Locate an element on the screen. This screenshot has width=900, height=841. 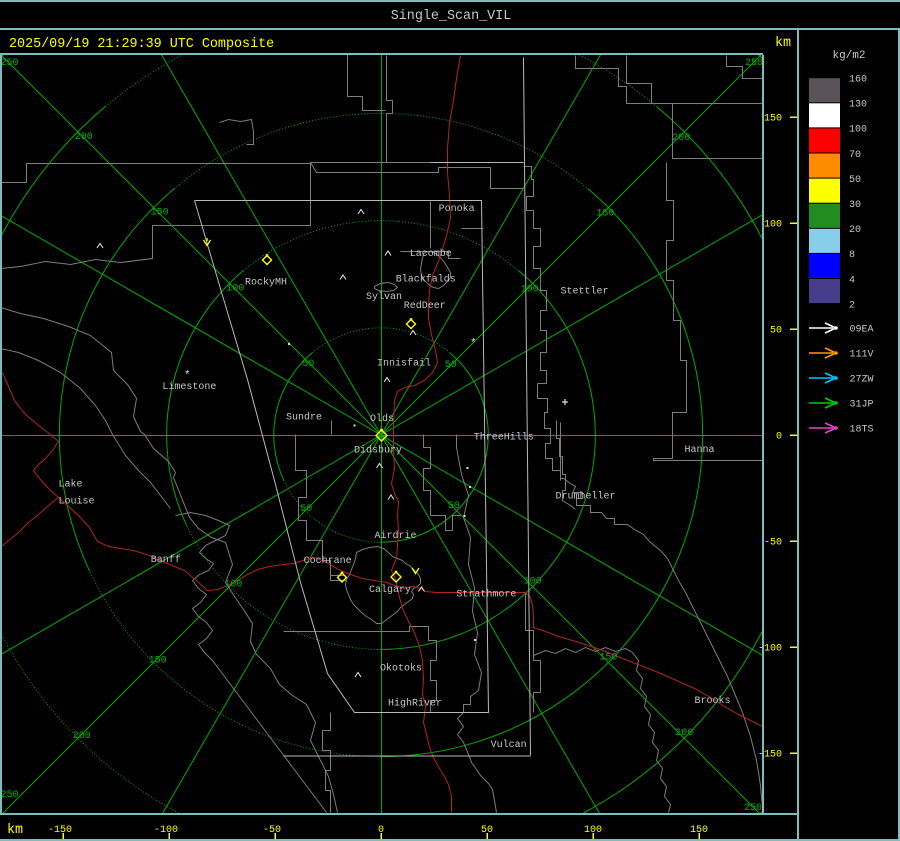
svg-text: 4 is located at coordinates (852, 280).